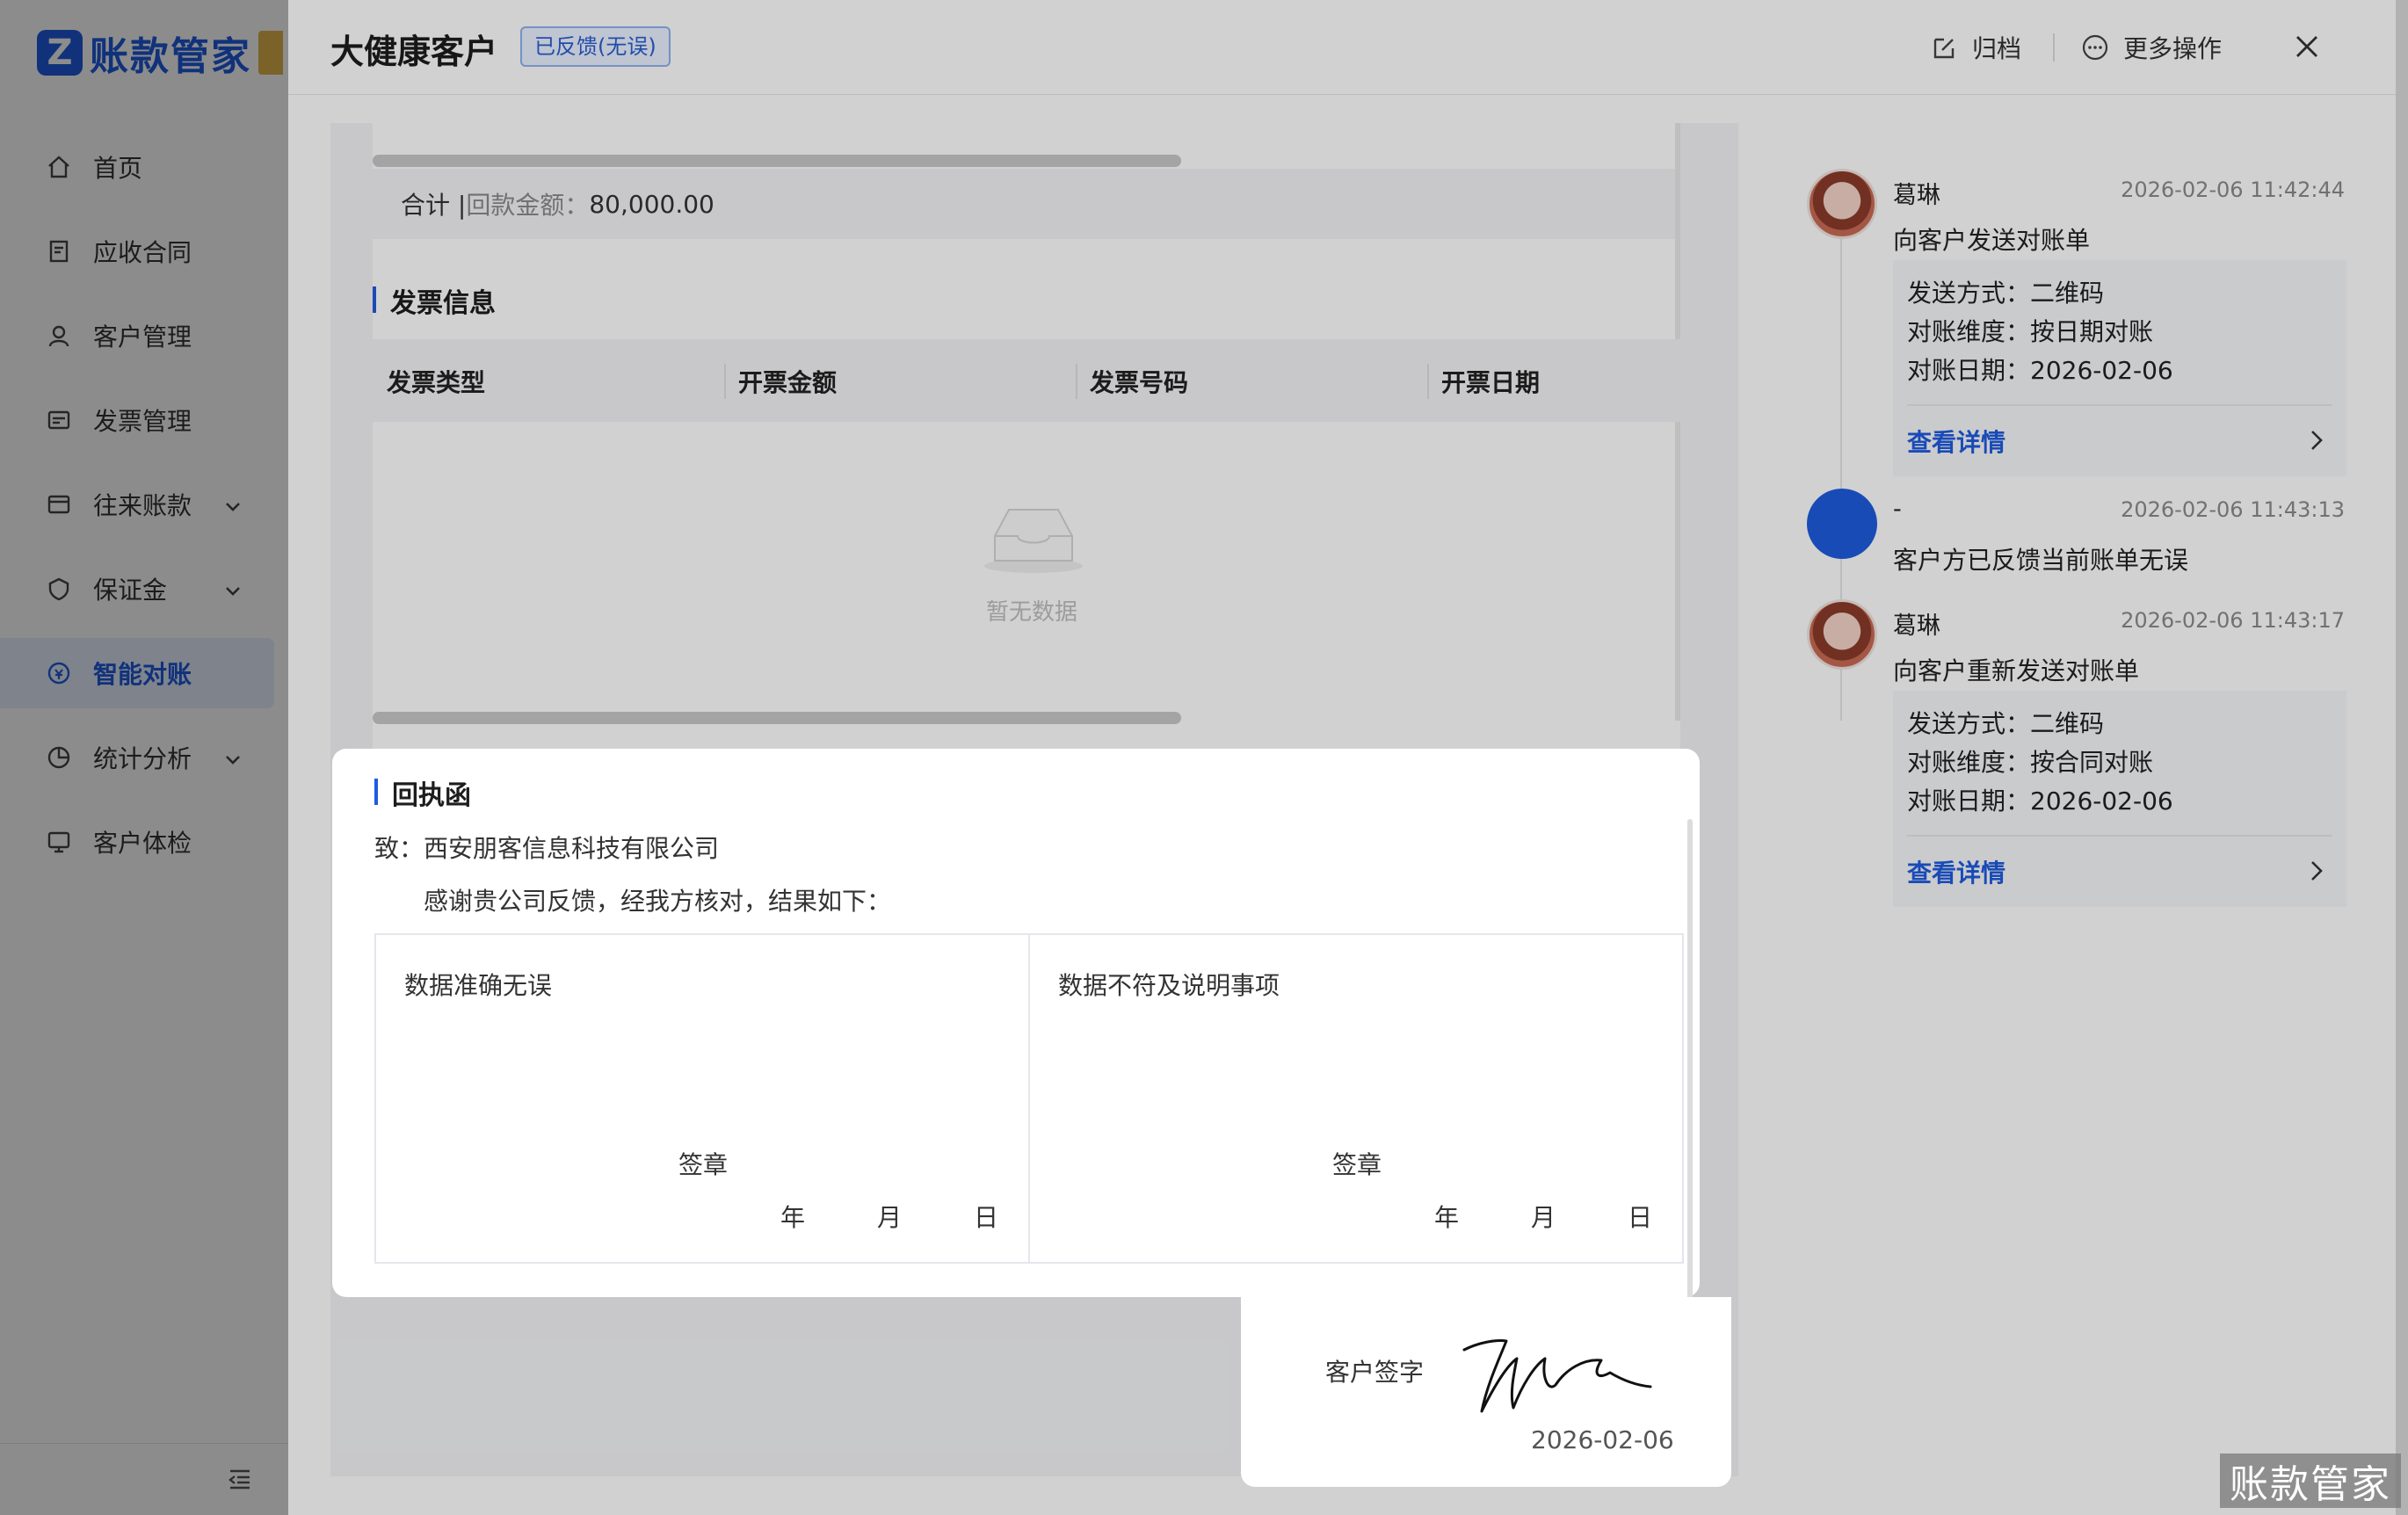  What do you see at coordinates (422, 793) in the screenshot?
I see `receipt-title: 回执函` at bounding box center [422, 793].